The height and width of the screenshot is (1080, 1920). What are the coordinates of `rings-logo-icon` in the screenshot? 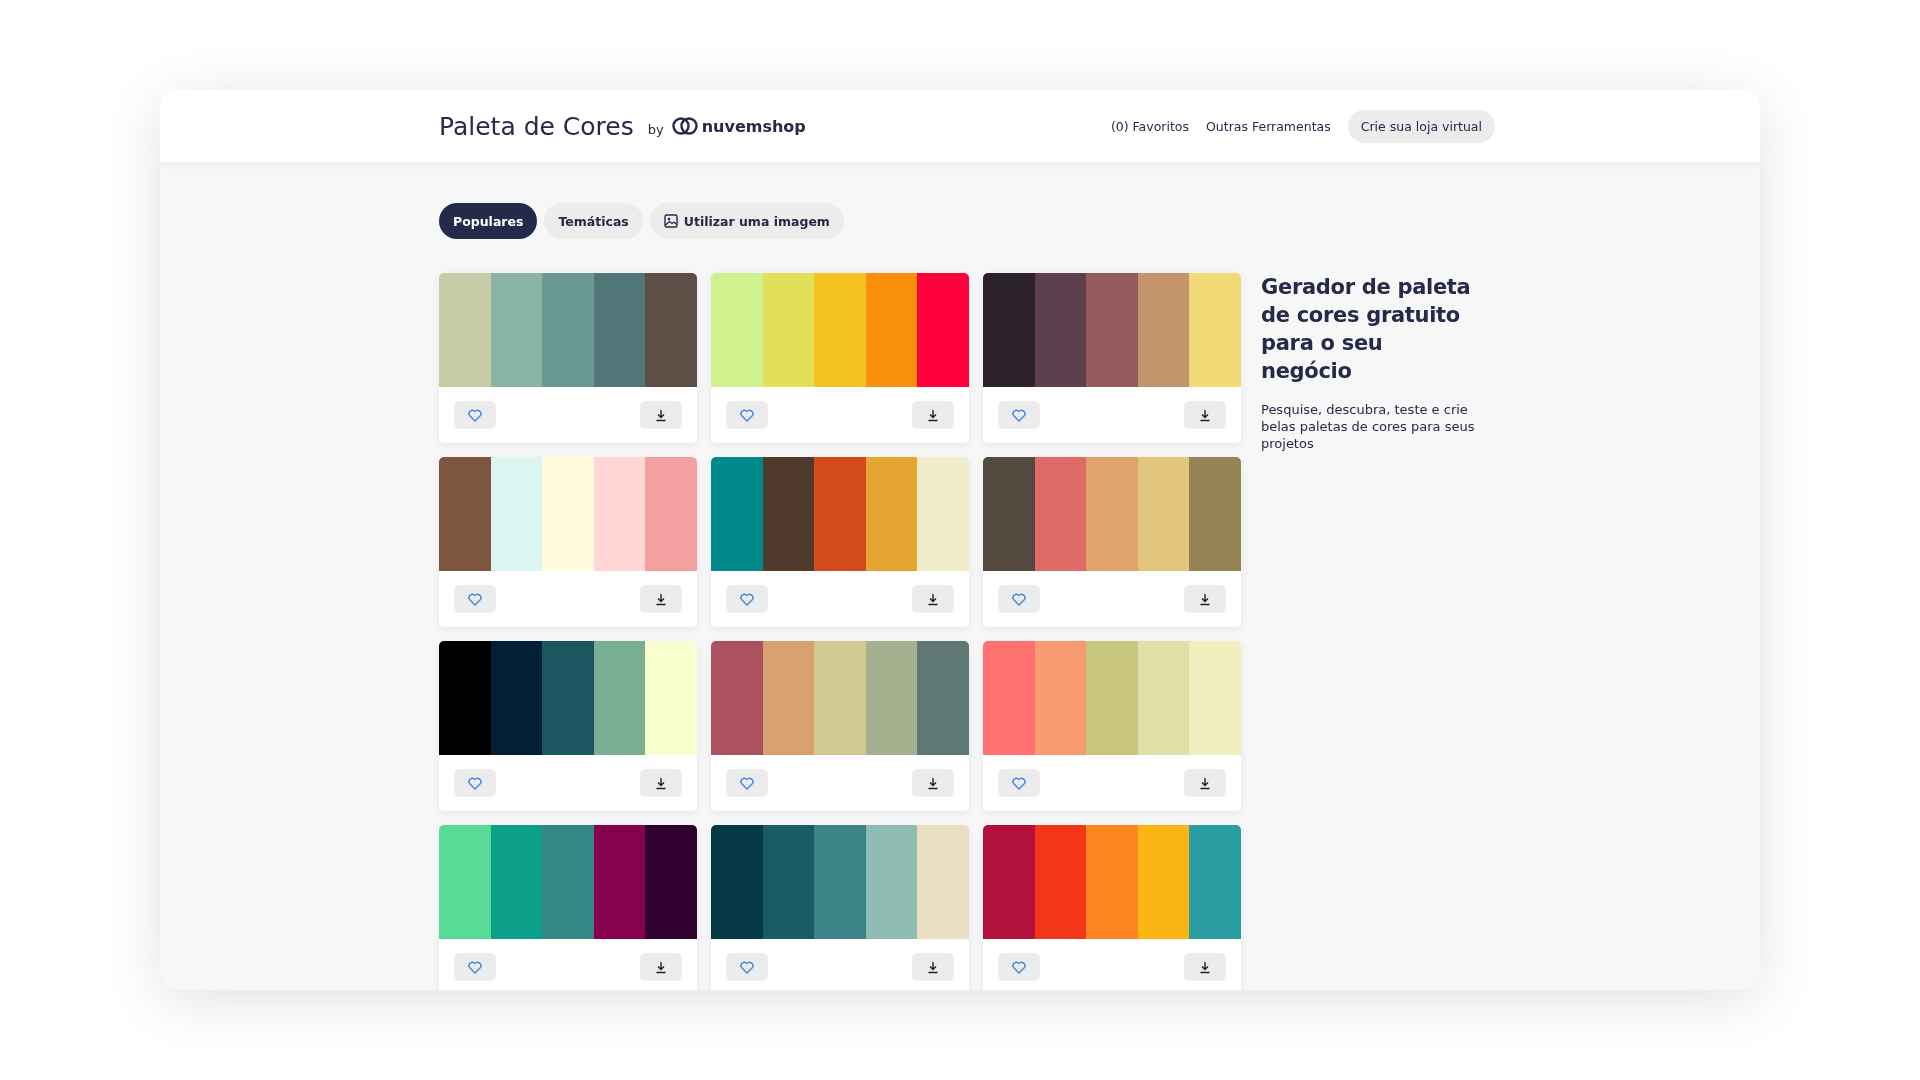 It's located at (684, 126).